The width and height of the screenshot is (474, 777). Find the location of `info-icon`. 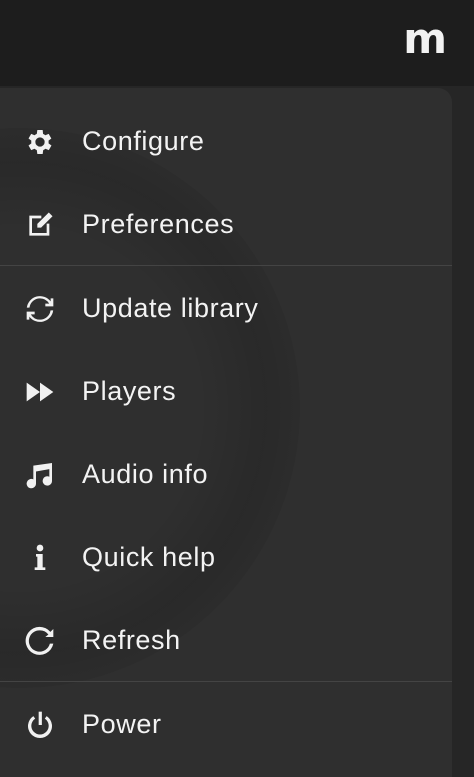

info-icon is located at coordinates (40, 558).